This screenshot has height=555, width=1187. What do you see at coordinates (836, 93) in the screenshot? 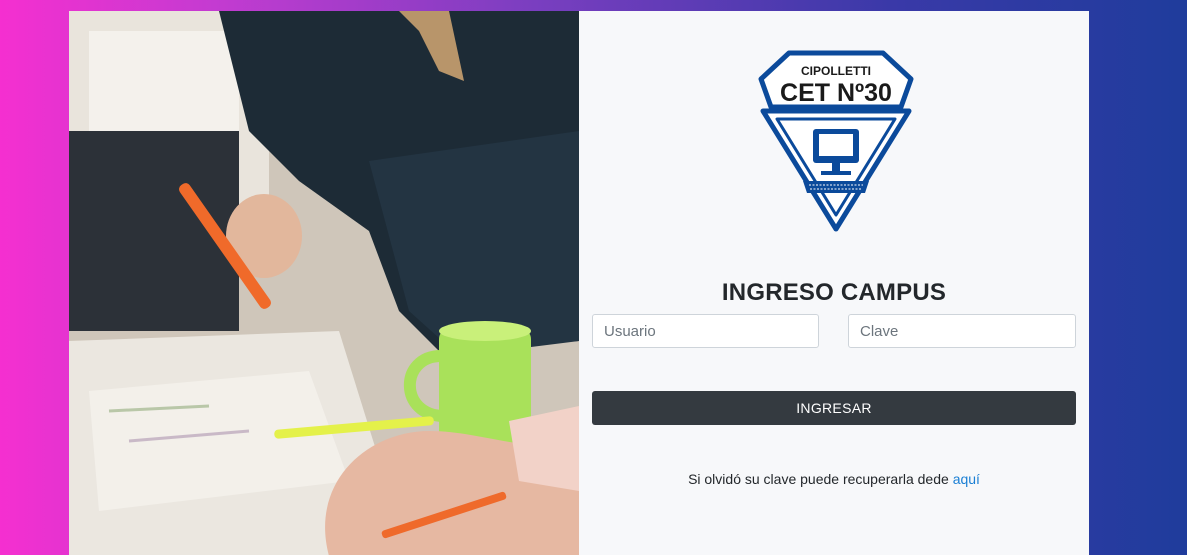
I see `logo-school-name: CET Nº30` at bounding box center [836, 93].